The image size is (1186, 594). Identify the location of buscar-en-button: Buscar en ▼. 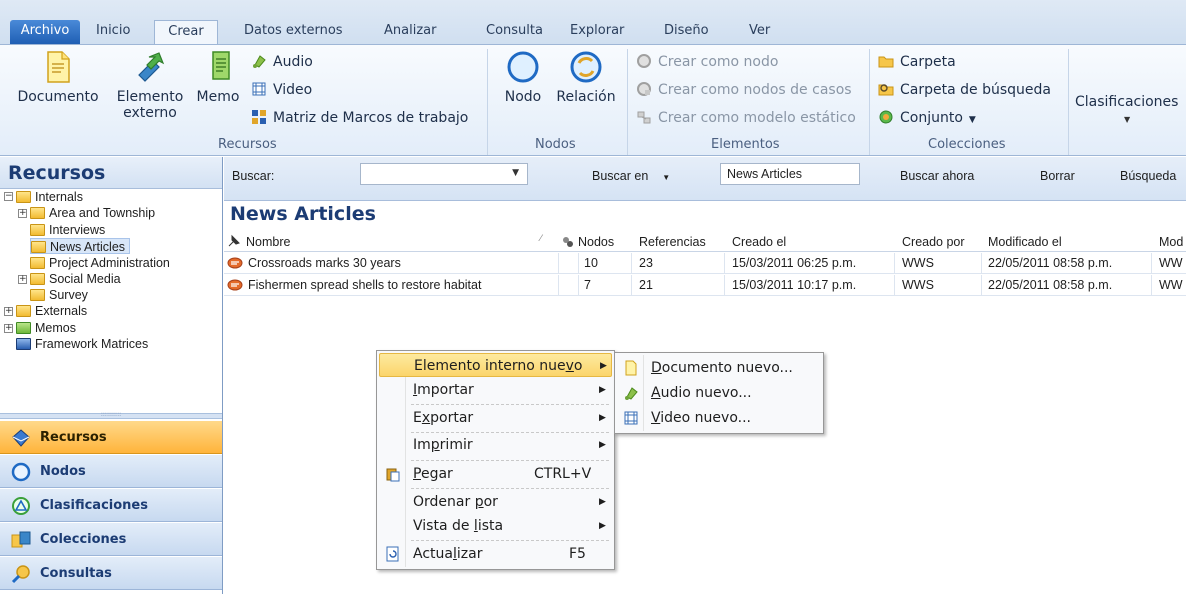
(631, 176).